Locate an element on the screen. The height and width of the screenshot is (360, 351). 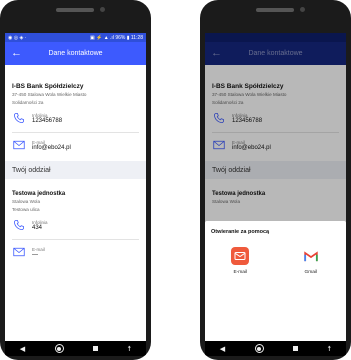
unit-name: Testowa jednostka is located at coordinates (39, 194).